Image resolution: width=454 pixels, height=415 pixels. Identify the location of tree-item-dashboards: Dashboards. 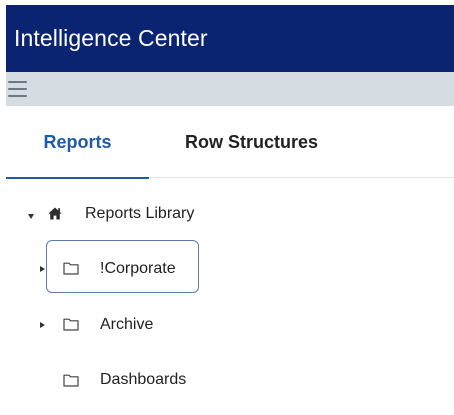
(143, 380).